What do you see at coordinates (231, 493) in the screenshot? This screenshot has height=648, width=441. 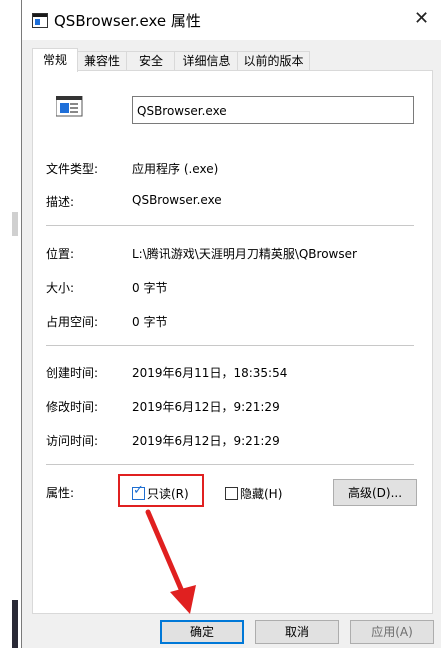 I see `hidden-checkbox` at bounding box center [231, 493].